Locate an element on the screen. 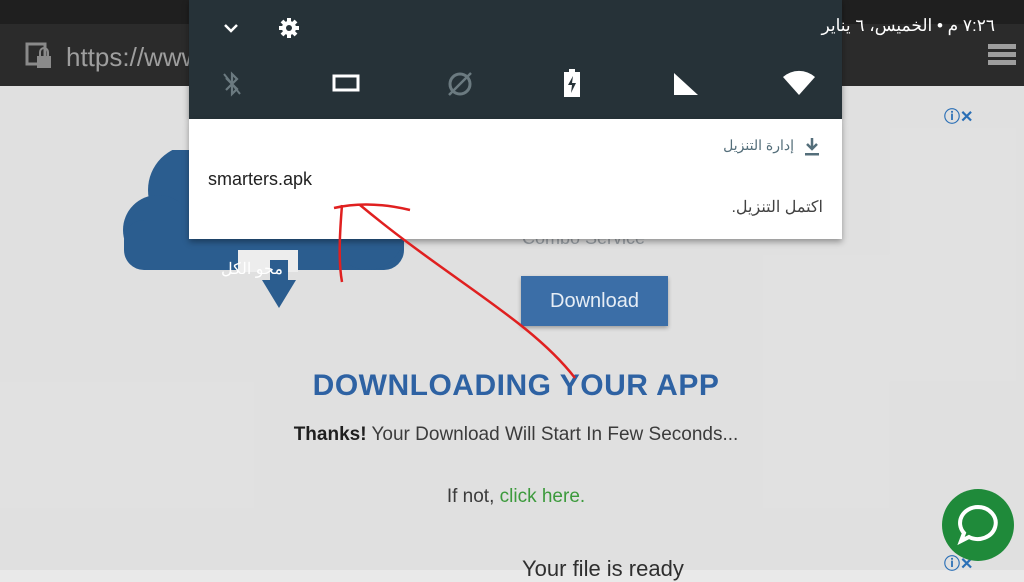 This screenshot has height=582, width=1024. ad-choices-icon: ⓘ✕ is located at coordinates (958, 115).